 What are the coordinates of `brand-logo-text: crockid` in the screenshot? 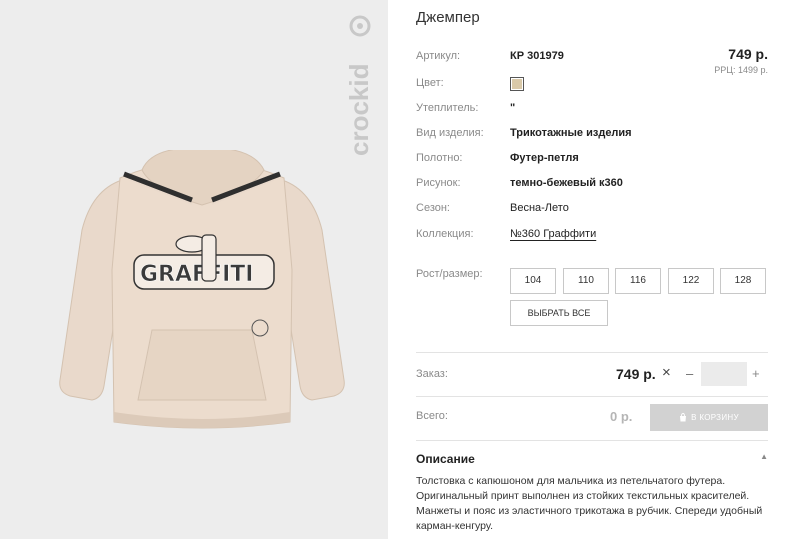 It's located at (360, 110).